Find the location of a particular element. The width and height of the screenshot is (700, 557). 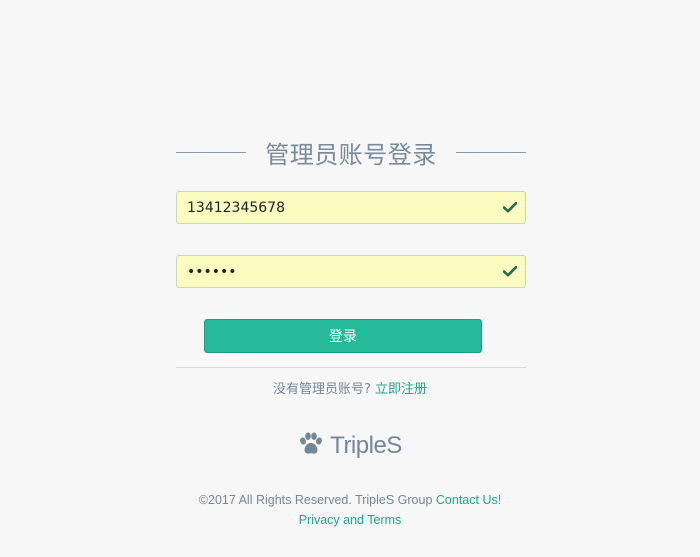

page-title: 管理员账号登录 is located at coordinates (351, 154).